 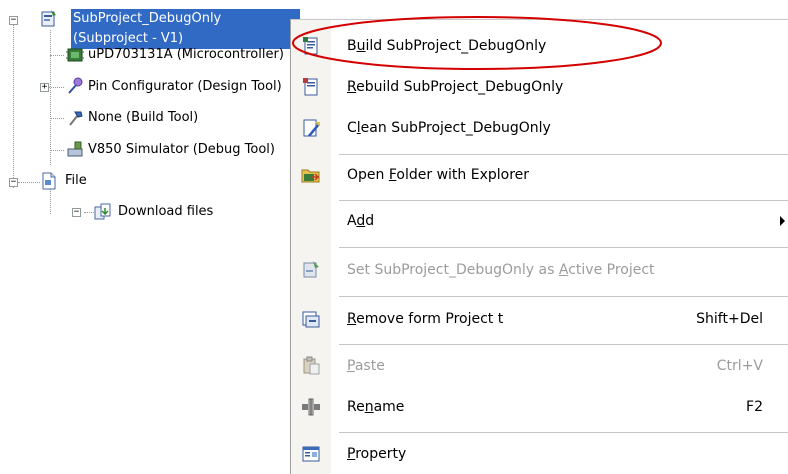 I want to click on menu-item-paste: Paste Ctrl+V, so click(x=539, y=366).